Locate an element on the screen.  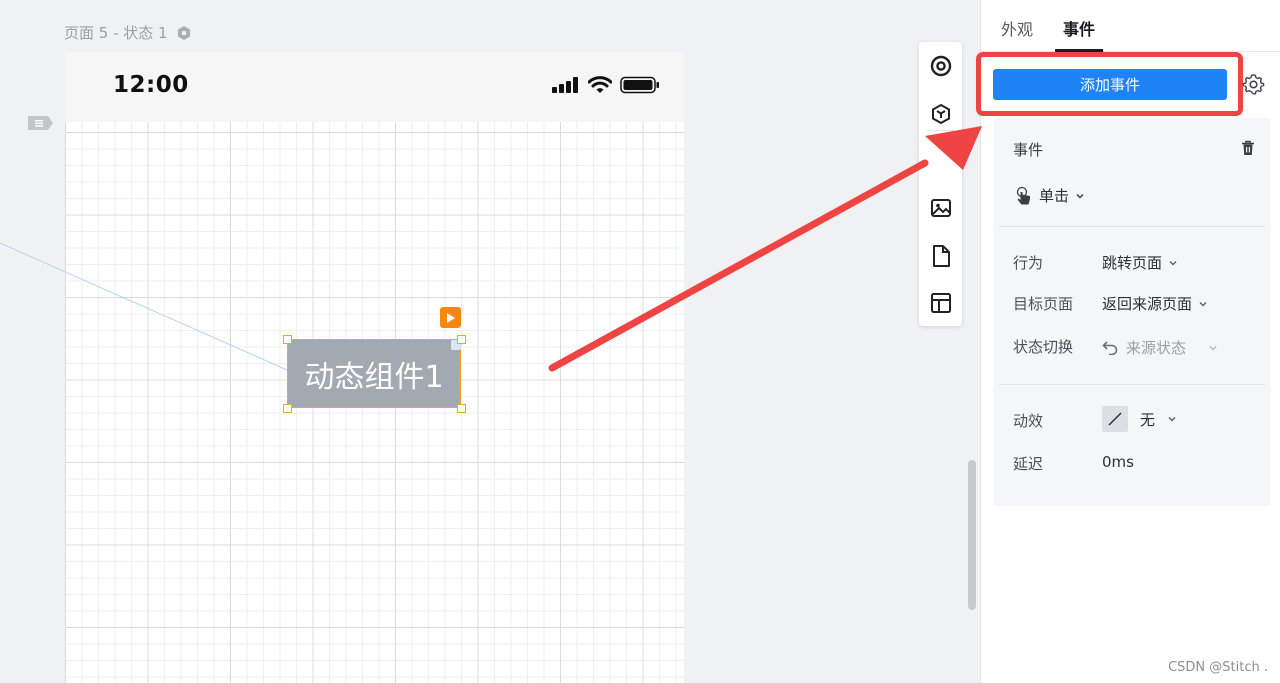
gear-icon is located at coordinates (1254, 85).